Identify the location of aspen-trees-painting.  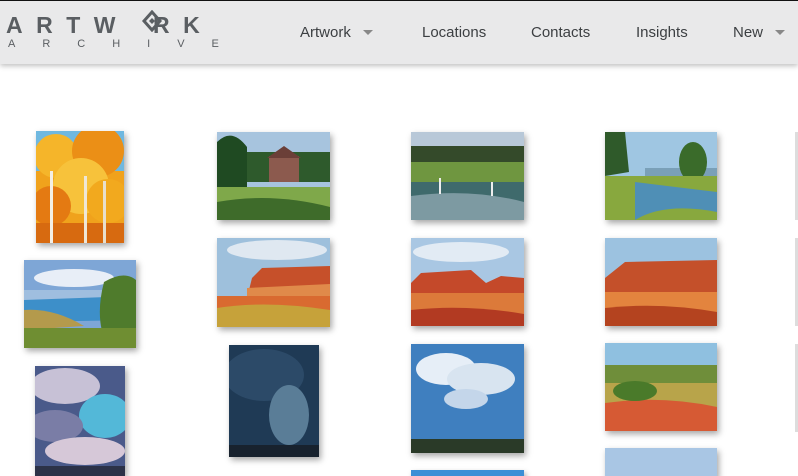
(80, 187).